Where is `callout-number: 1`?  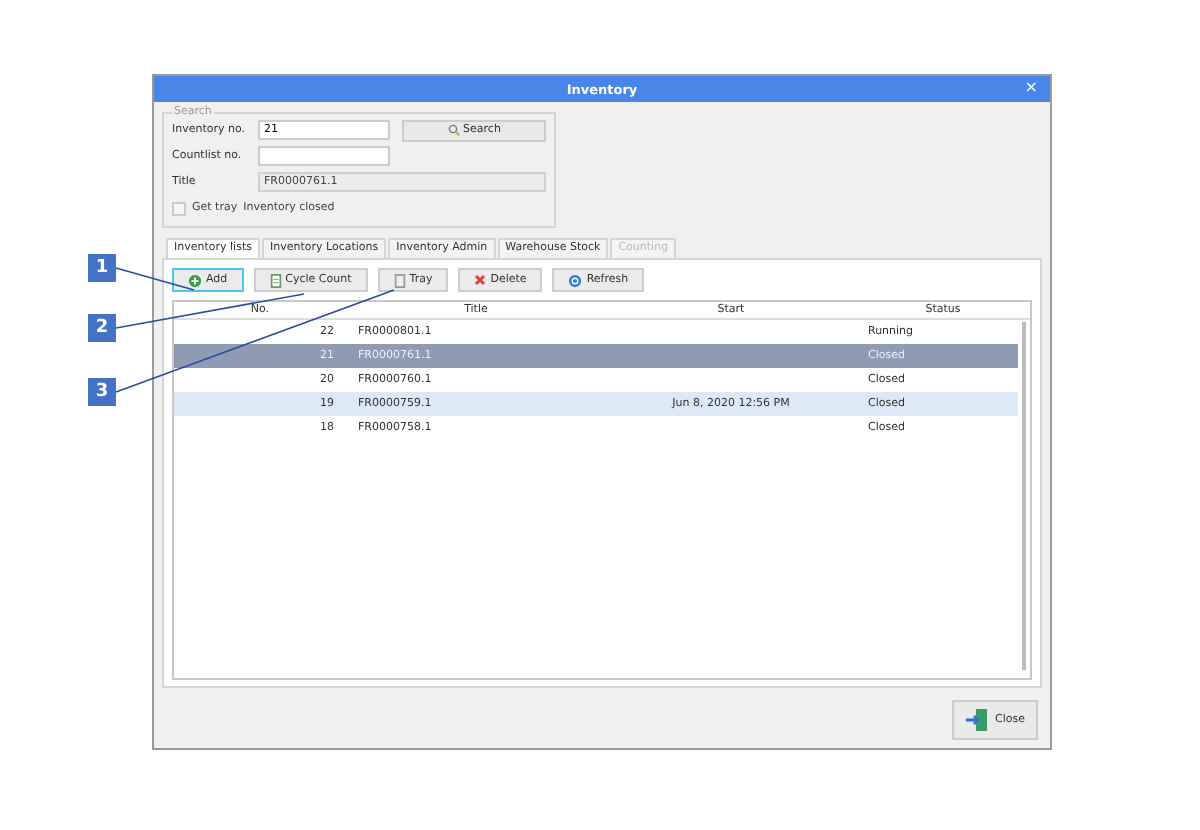
callout-number: 1 is located at coordinates (102, 268).